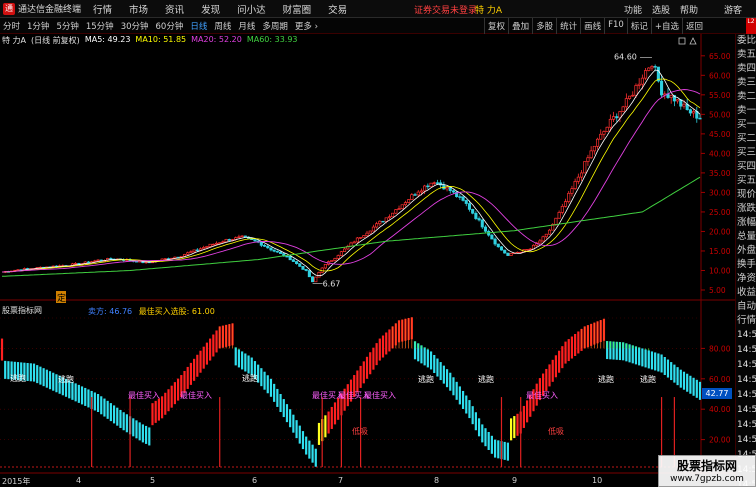  I want to click on side-item-7: 买二, so click(746, 139).